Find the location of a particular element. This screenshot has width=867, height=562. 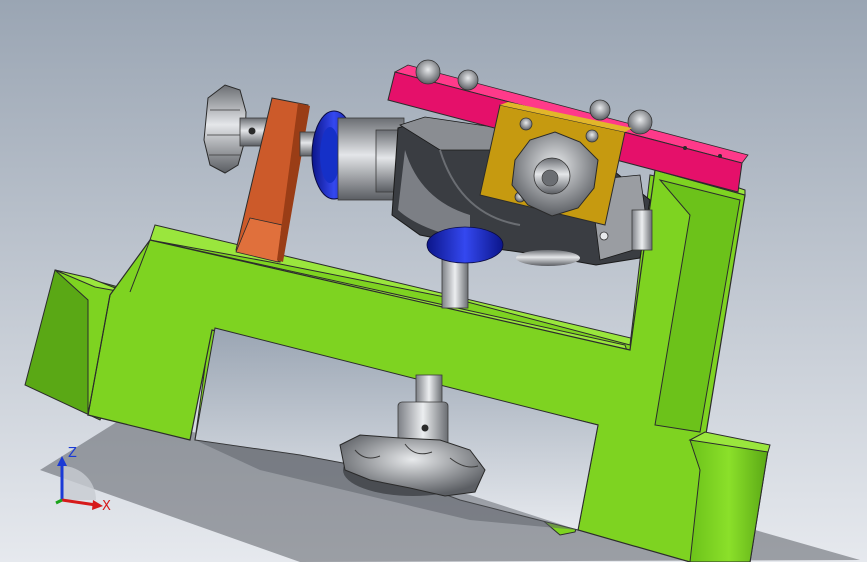

blue-ring-inner is located at coordinates (330, 155).